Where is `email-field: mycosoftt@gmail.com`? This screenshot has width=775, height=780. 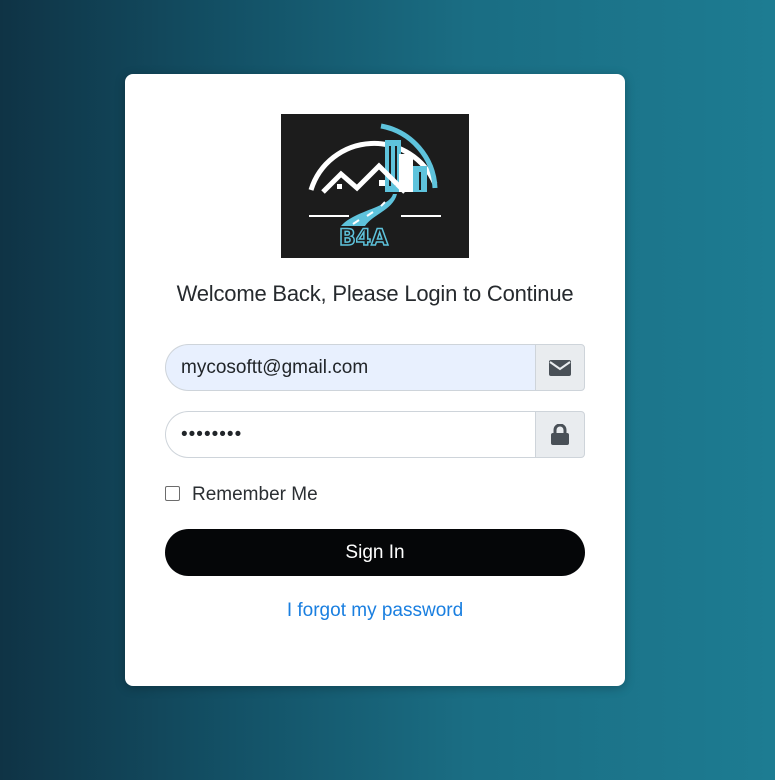 email-field: mycosoftt@gmail.com is located at coordinates (350, 367).